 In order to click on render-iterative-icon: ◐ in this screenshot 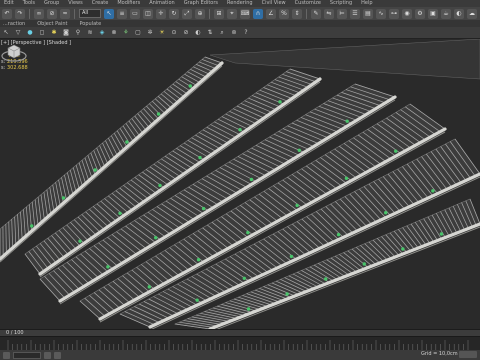, I will do `click(459, 13)`.